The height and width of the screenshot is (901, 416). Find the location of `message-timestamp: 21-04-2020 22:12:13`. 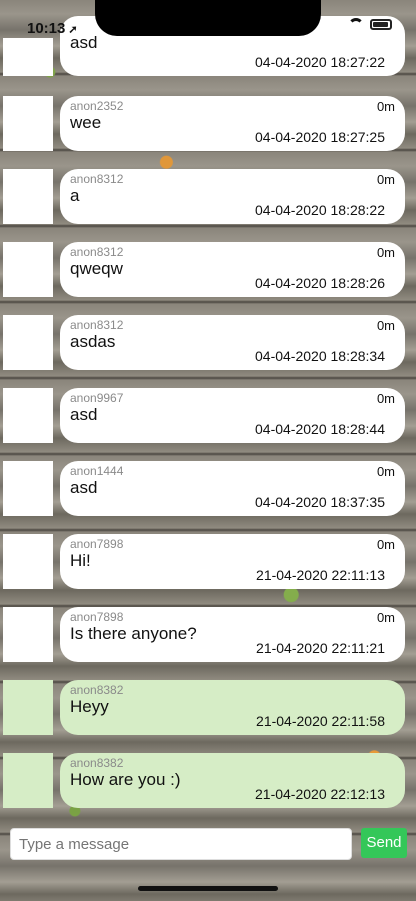

message-timestamp: 21-04-2020 22:12:13 is located at coordinates (320, 794).